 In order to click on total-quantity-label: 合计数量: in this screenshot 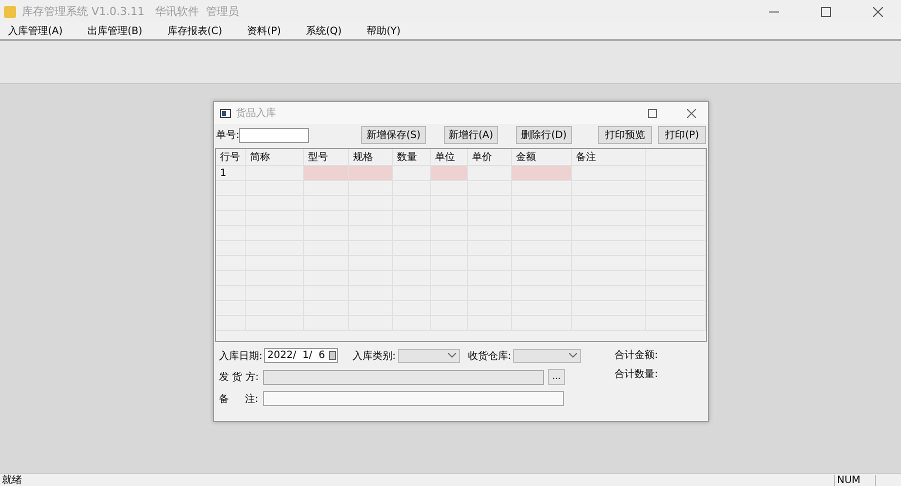, I will do `click(636, 374)`.